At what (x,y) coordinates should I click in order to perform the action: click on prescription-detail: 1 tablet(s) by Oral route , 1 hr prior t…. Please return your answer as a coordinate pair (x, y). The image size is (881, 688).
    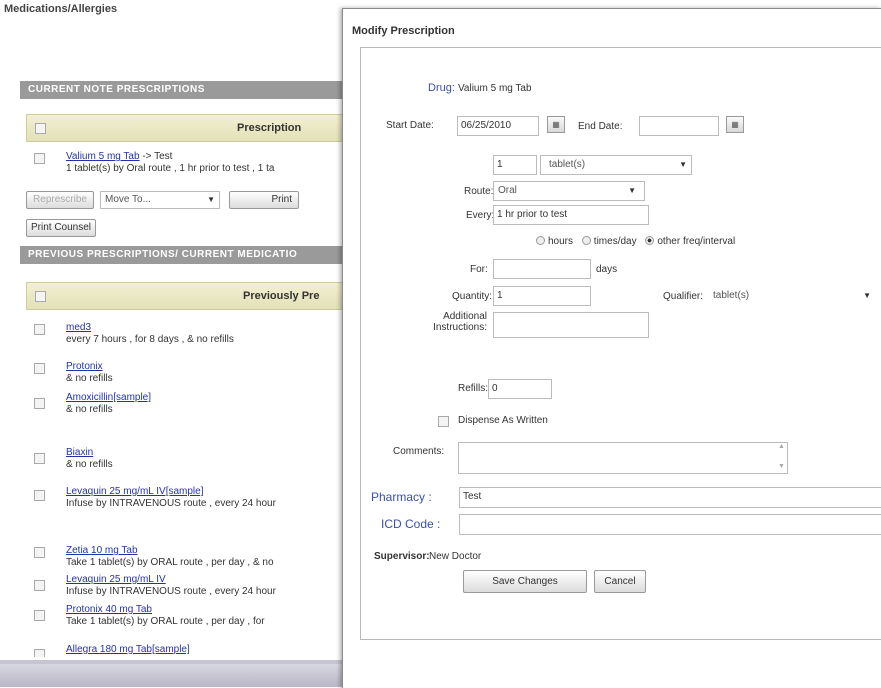
    Looking at the image, I should click on (170, 168).